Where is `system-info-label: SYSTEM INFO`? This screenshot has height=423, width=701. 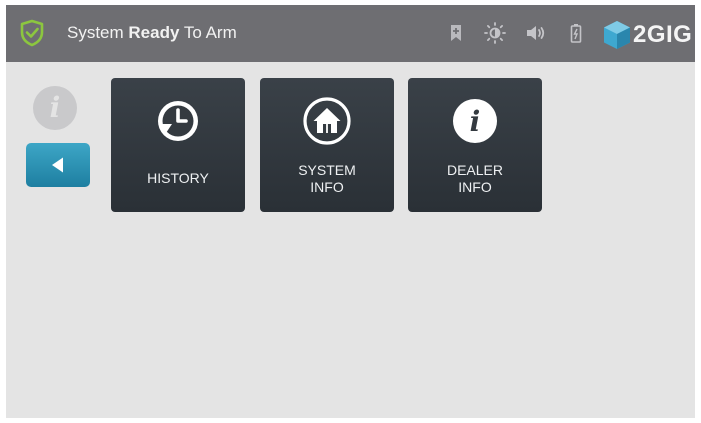
system-info-label: SYSTEM INFO is located at coordinates (327, 179).